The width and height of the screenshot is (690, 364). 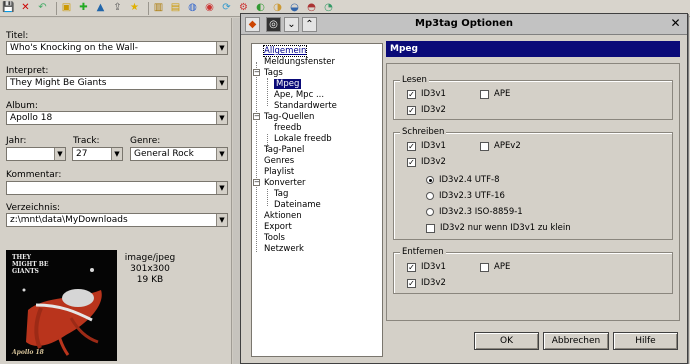 What do you see at coordinates (507, 146) in the screenshot?
I see `write-apev2-label: APEv2` at bounding box center [507, 146].